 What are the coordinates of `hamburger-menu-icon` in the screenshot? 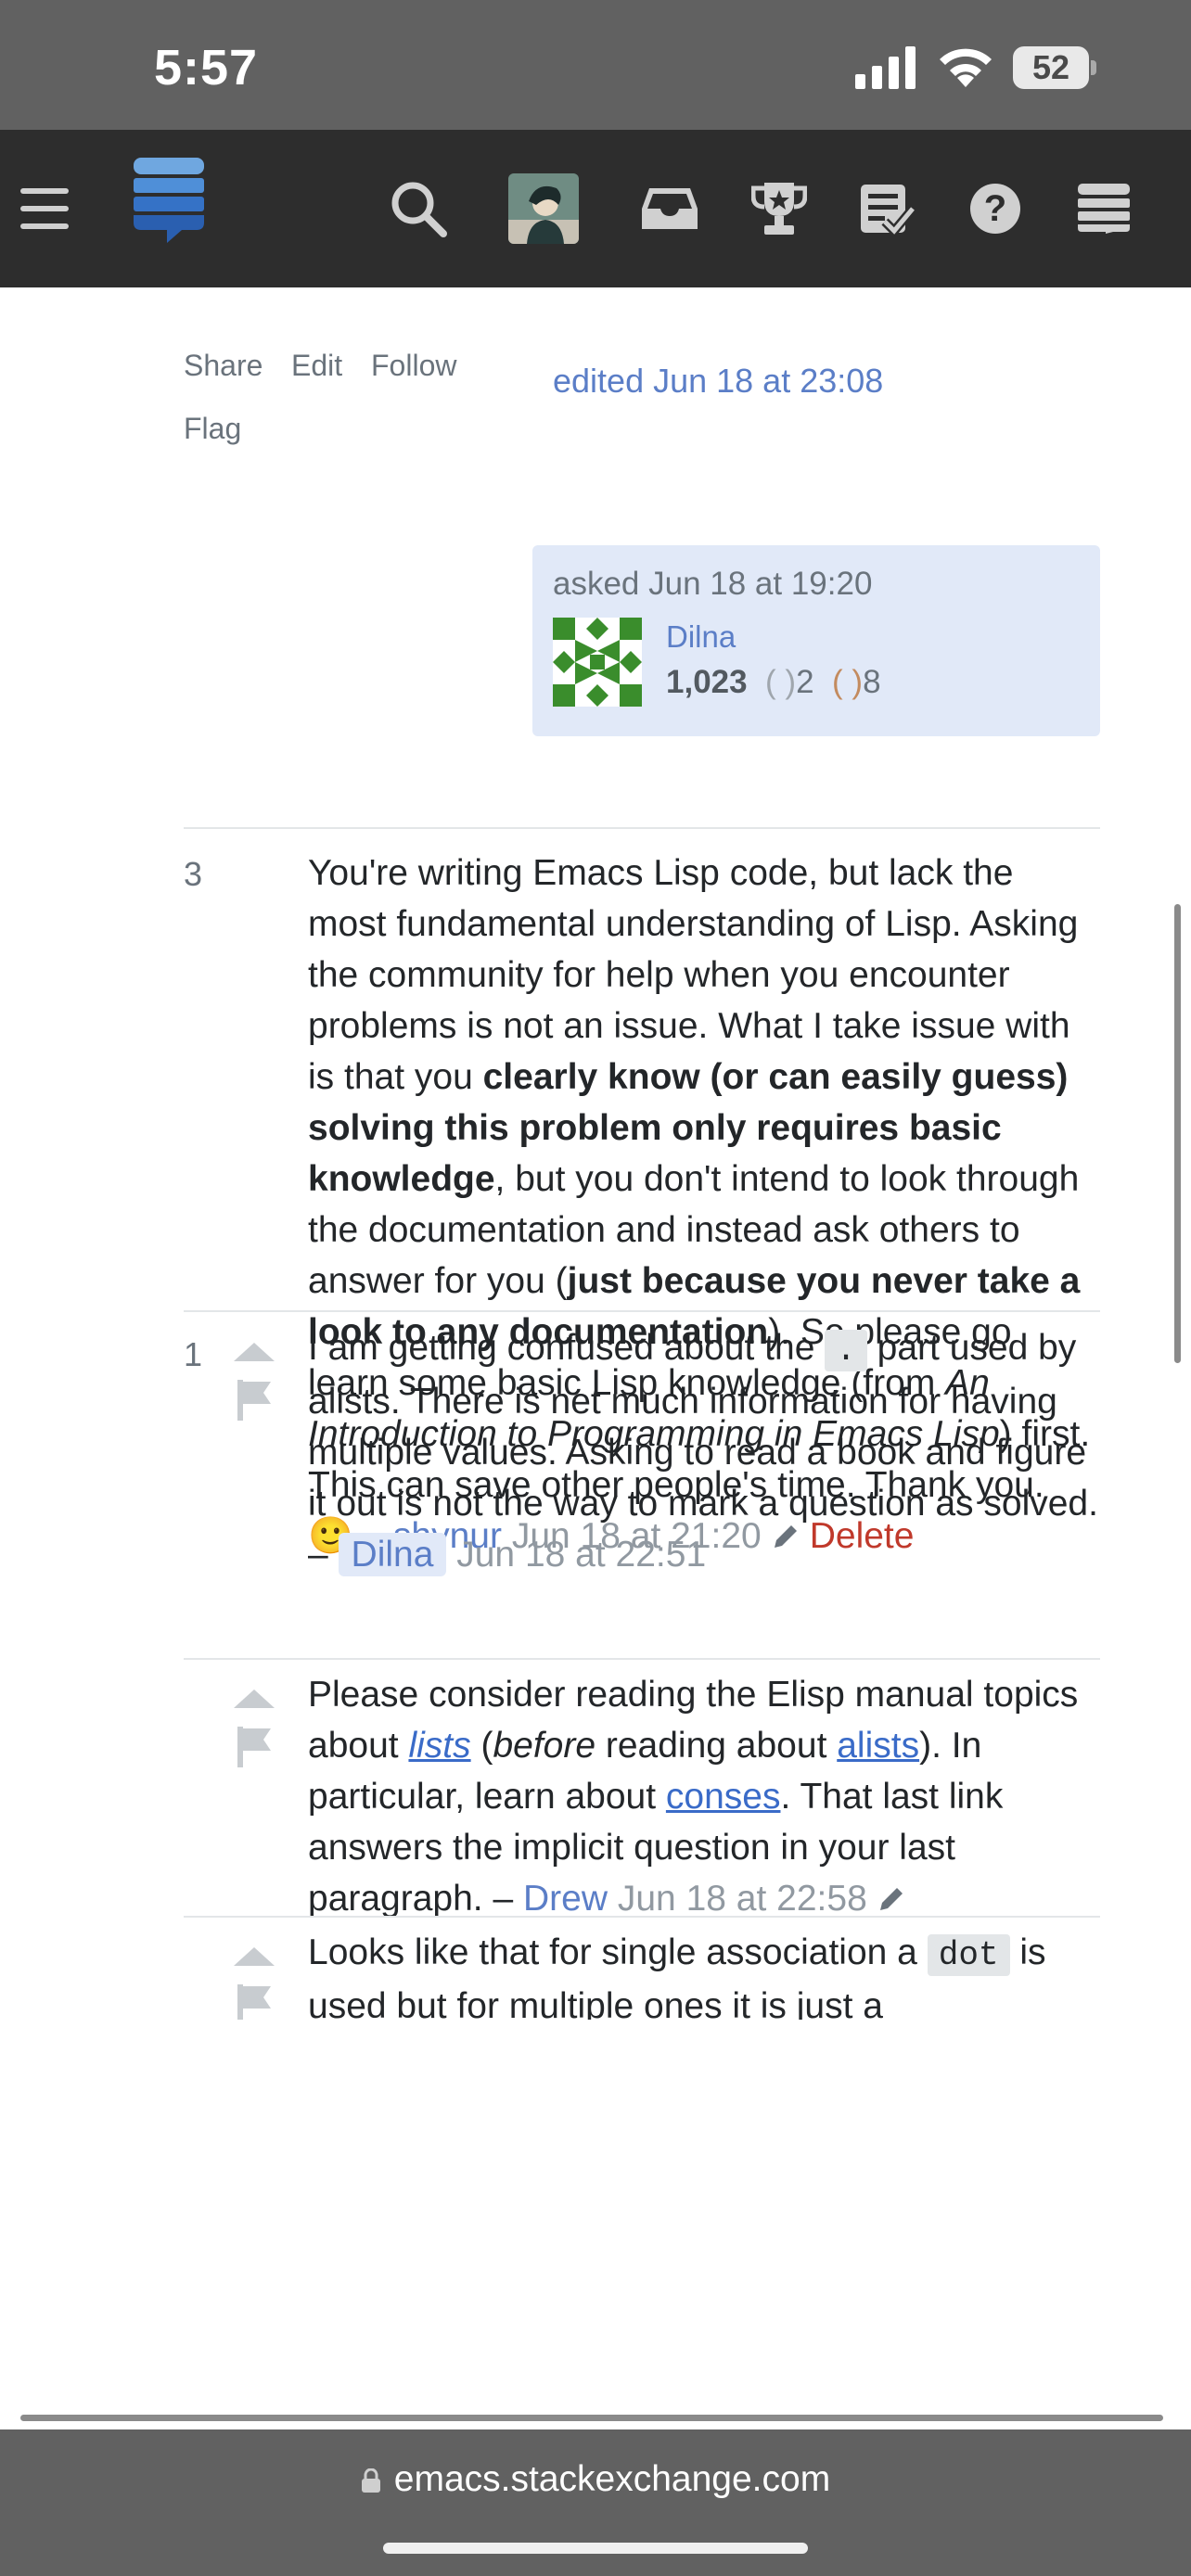 It's located at (44, 208).